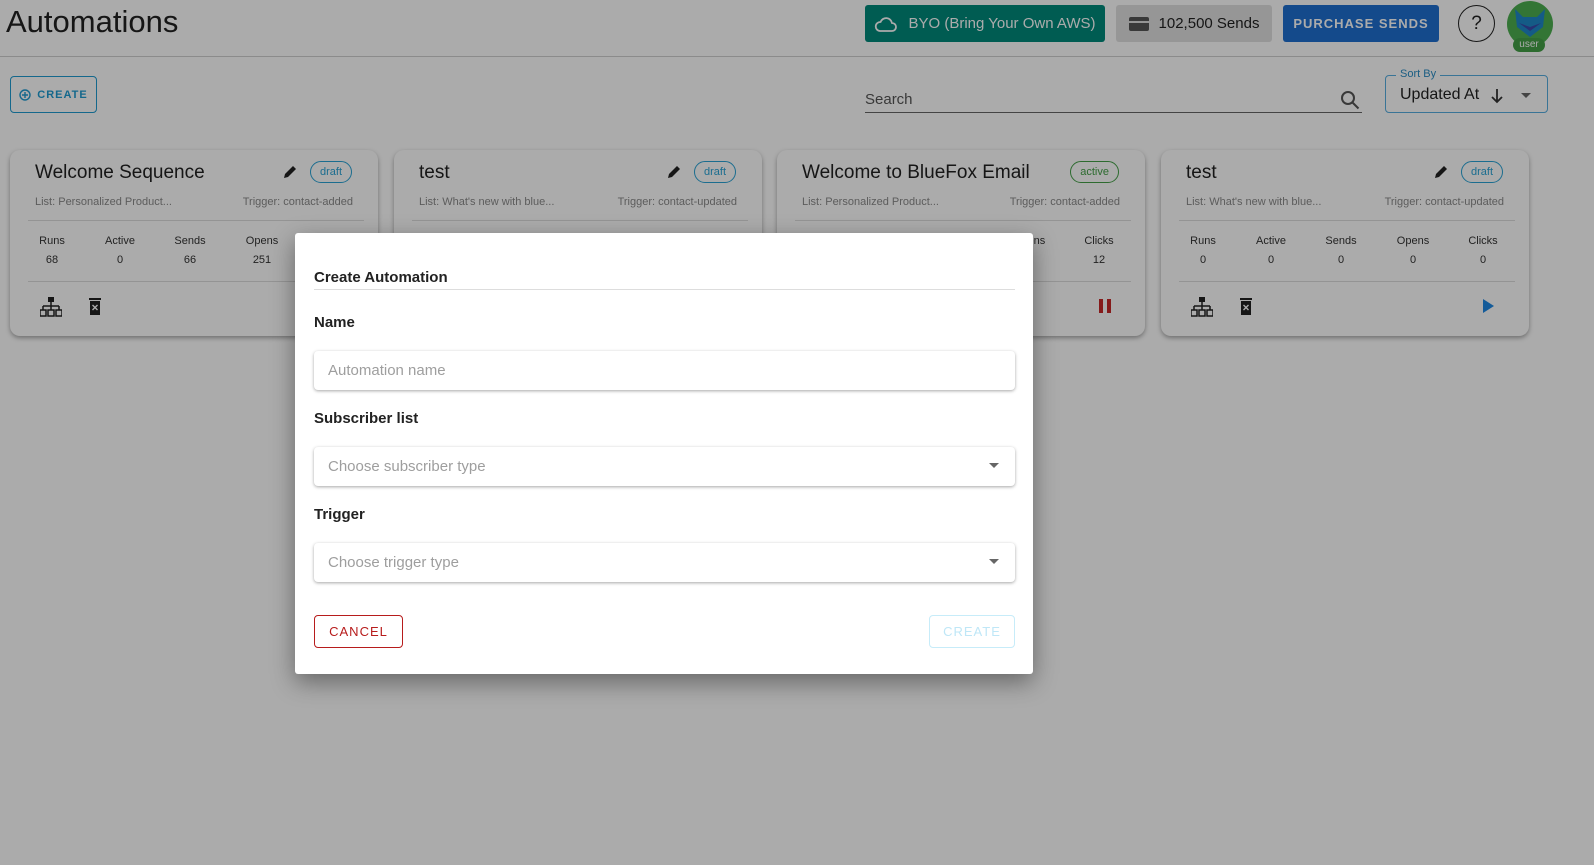 This screenshot has height=865, width=1594. What do you see at coordinates (387, 370) in the screenshot?
I see `name-placeholder: Automation name` at bounding box center [387, 370].